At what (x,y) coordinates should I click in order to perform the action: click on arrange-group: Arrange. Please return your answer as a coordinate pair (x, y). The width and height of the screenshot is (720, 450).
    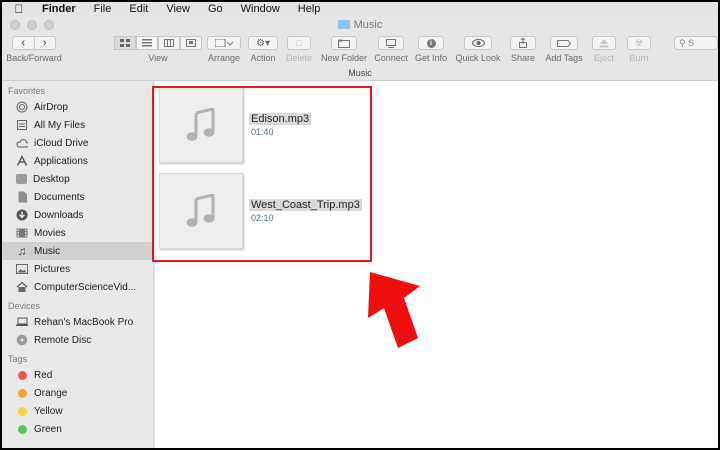
    Looking at the image, I should click on (224, 49).